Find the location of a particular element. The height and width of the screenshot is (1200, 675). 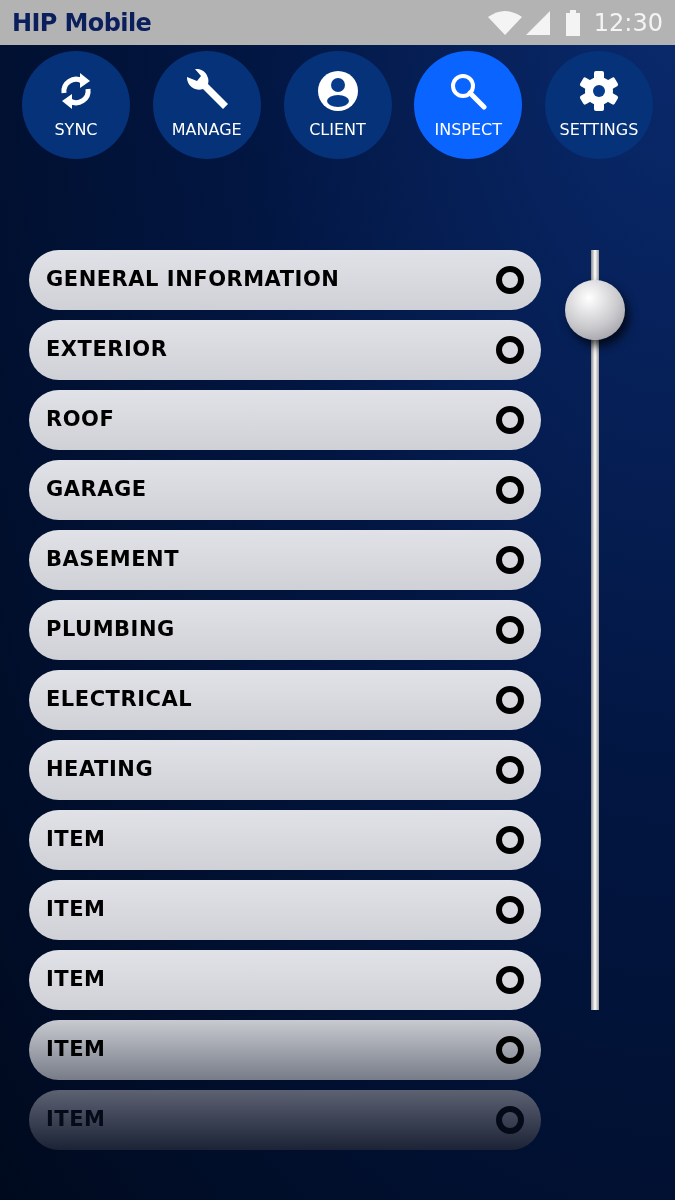

section-item: PLUMBING is located at coordinates (285, 630).